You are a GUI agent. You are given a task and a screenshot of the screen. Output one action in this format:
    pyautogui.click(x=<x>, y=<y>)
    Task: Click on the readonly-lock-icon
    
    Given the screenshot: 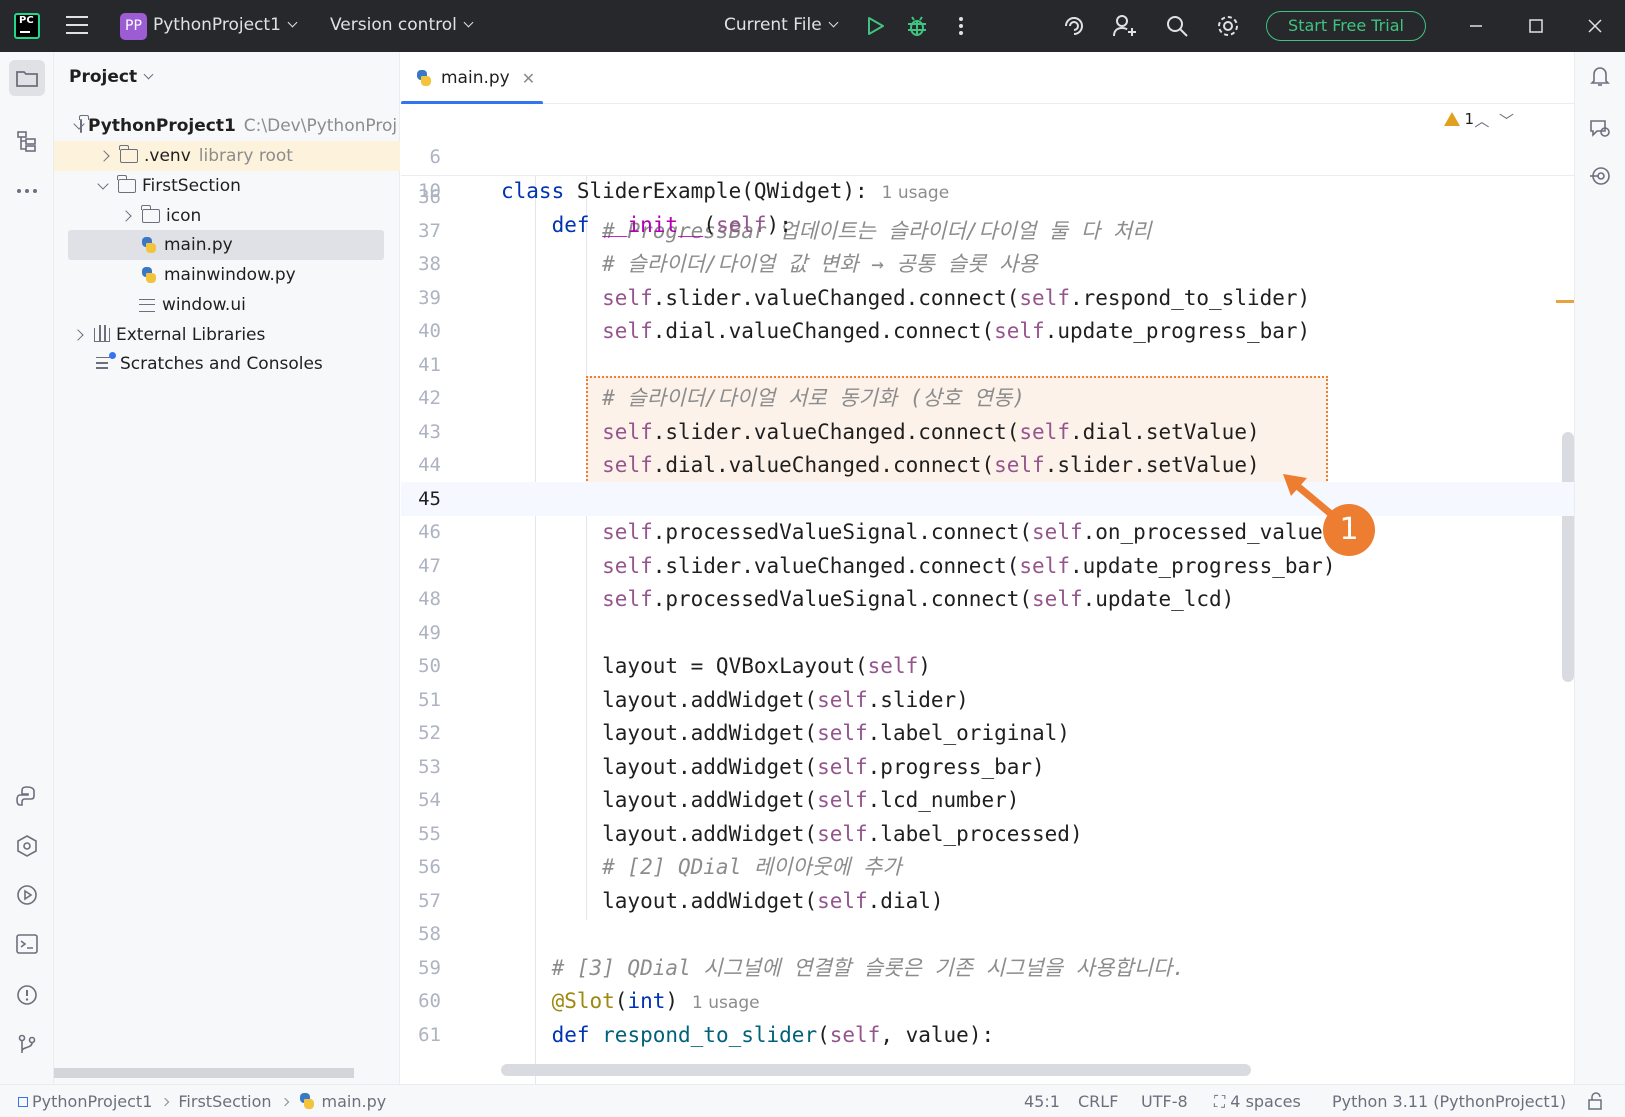 What is the action you would take?
    pyautogui.click(x=1595, y=1103)
    